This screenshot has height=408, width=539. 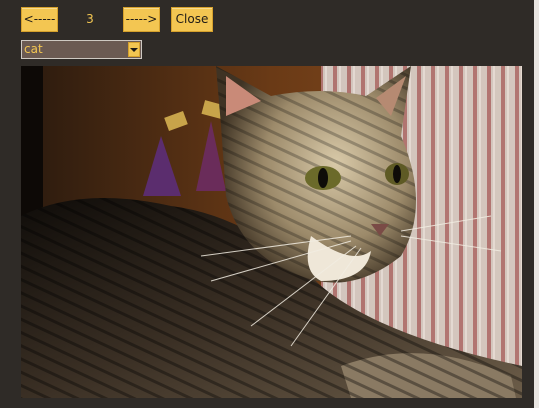 What do you see at coordinates (33, 49) in the screenshot?
I see `category-select-value: cat` at bounding box center [33, 49].